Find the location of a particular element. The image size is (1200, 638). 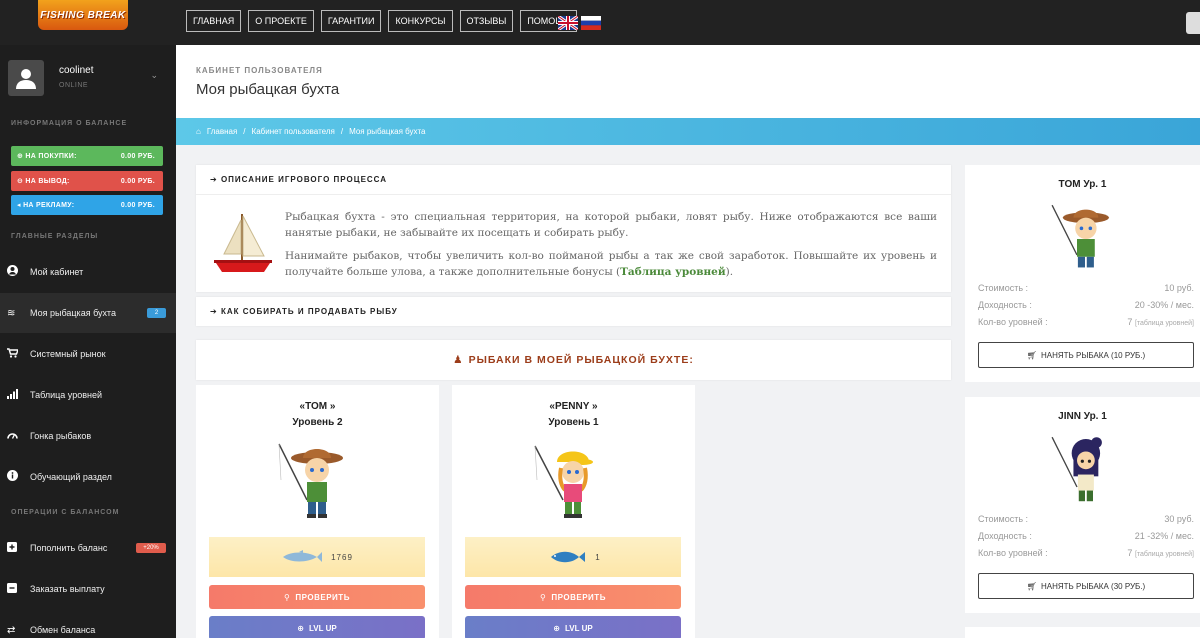

cost-value: 10 руб. is located at coordinates (1179, 288).